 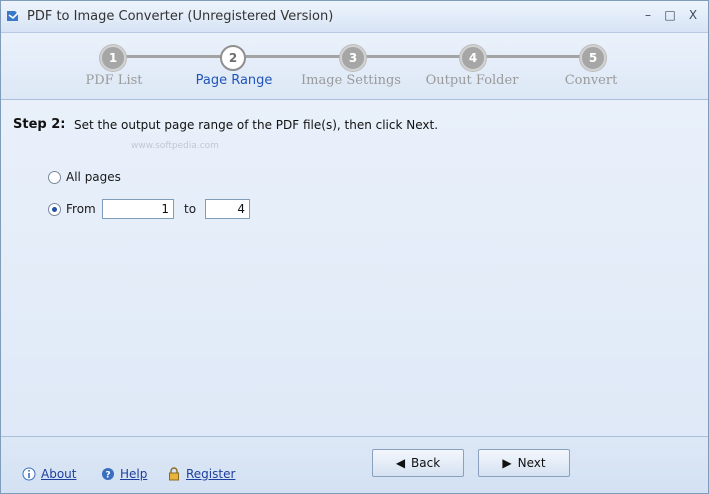 What do you see at coordinates (233, 58) in the screenshot?
I see `step-2-circle: 2` at bounding box center [233, 58].